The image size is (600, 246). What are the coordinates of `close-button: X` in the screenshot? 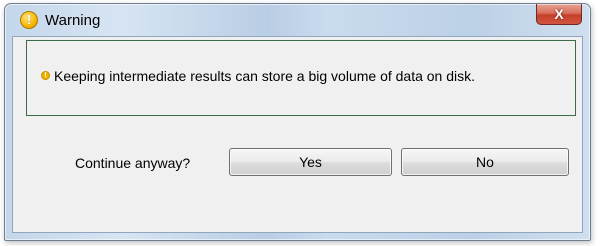 It's located at (559, 14).